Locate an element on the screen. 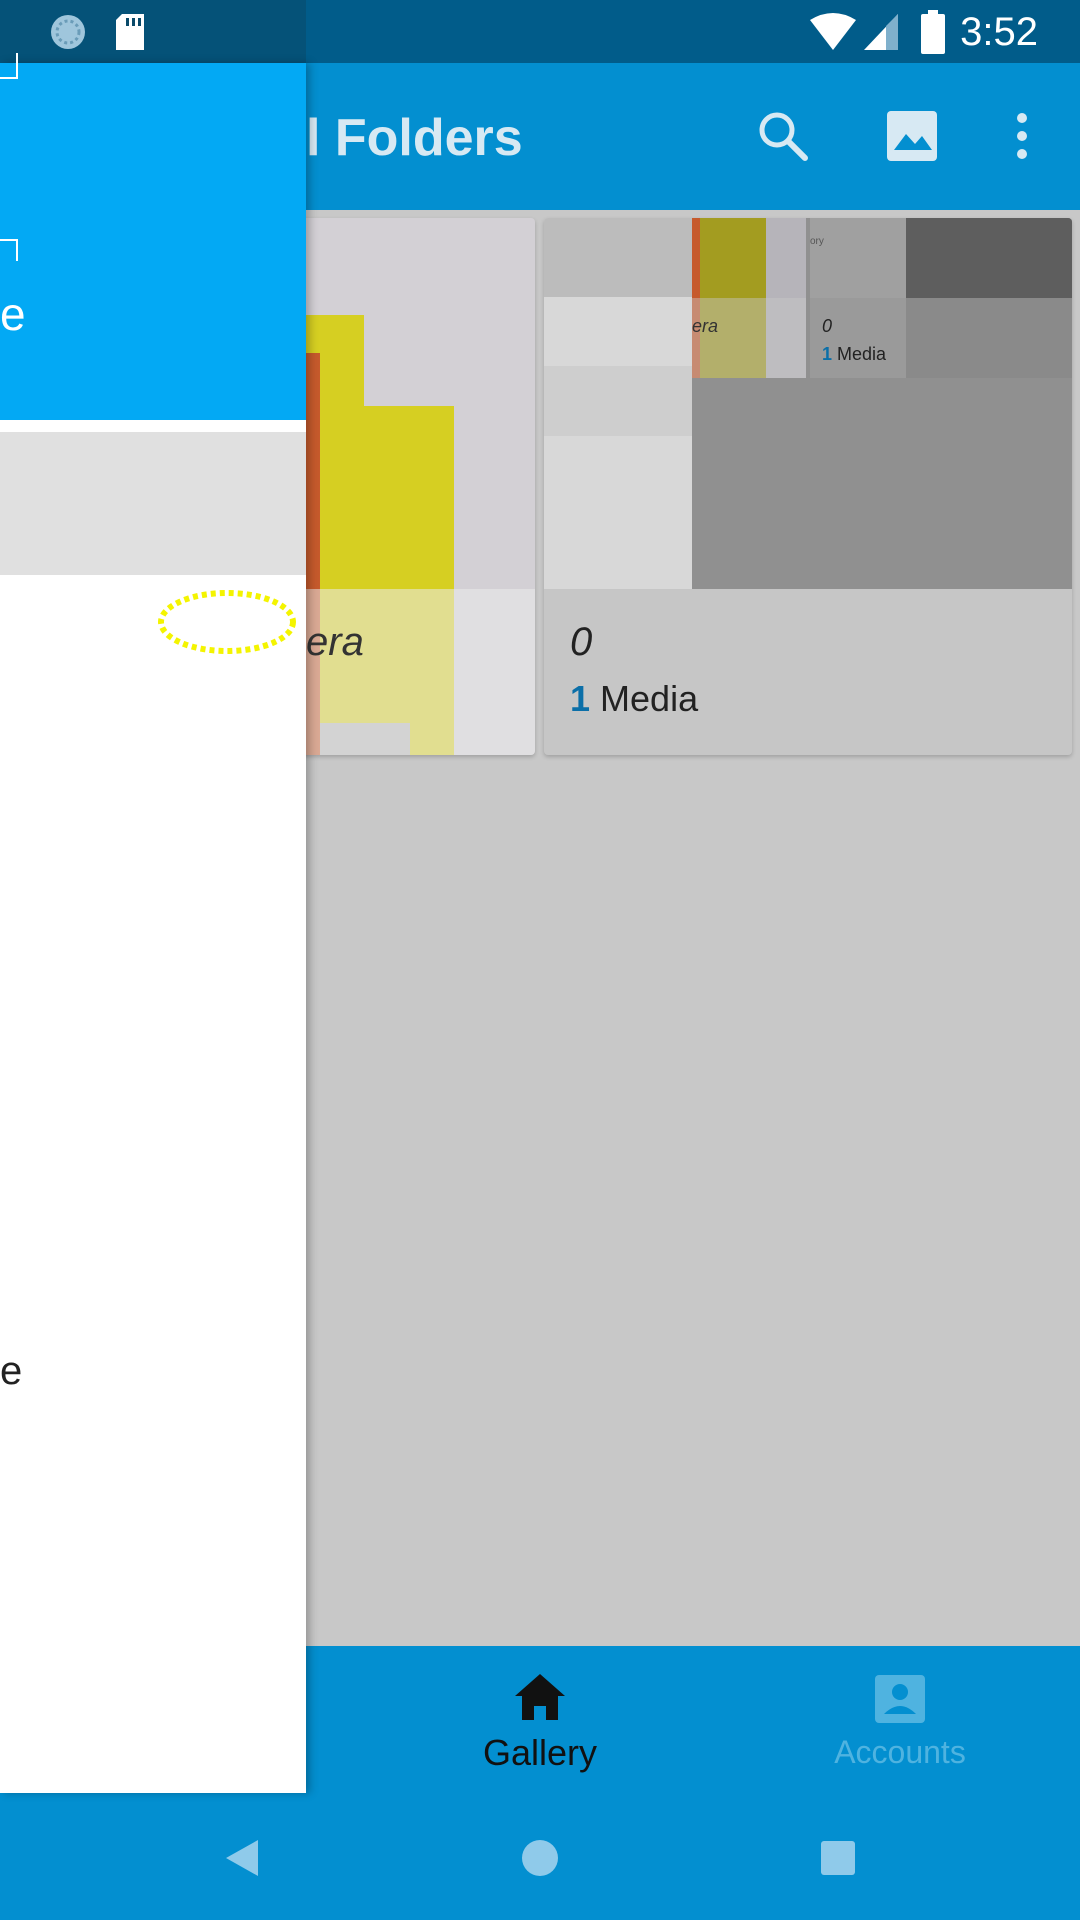  nested-count: 1 is located at coordinates (827, 354).